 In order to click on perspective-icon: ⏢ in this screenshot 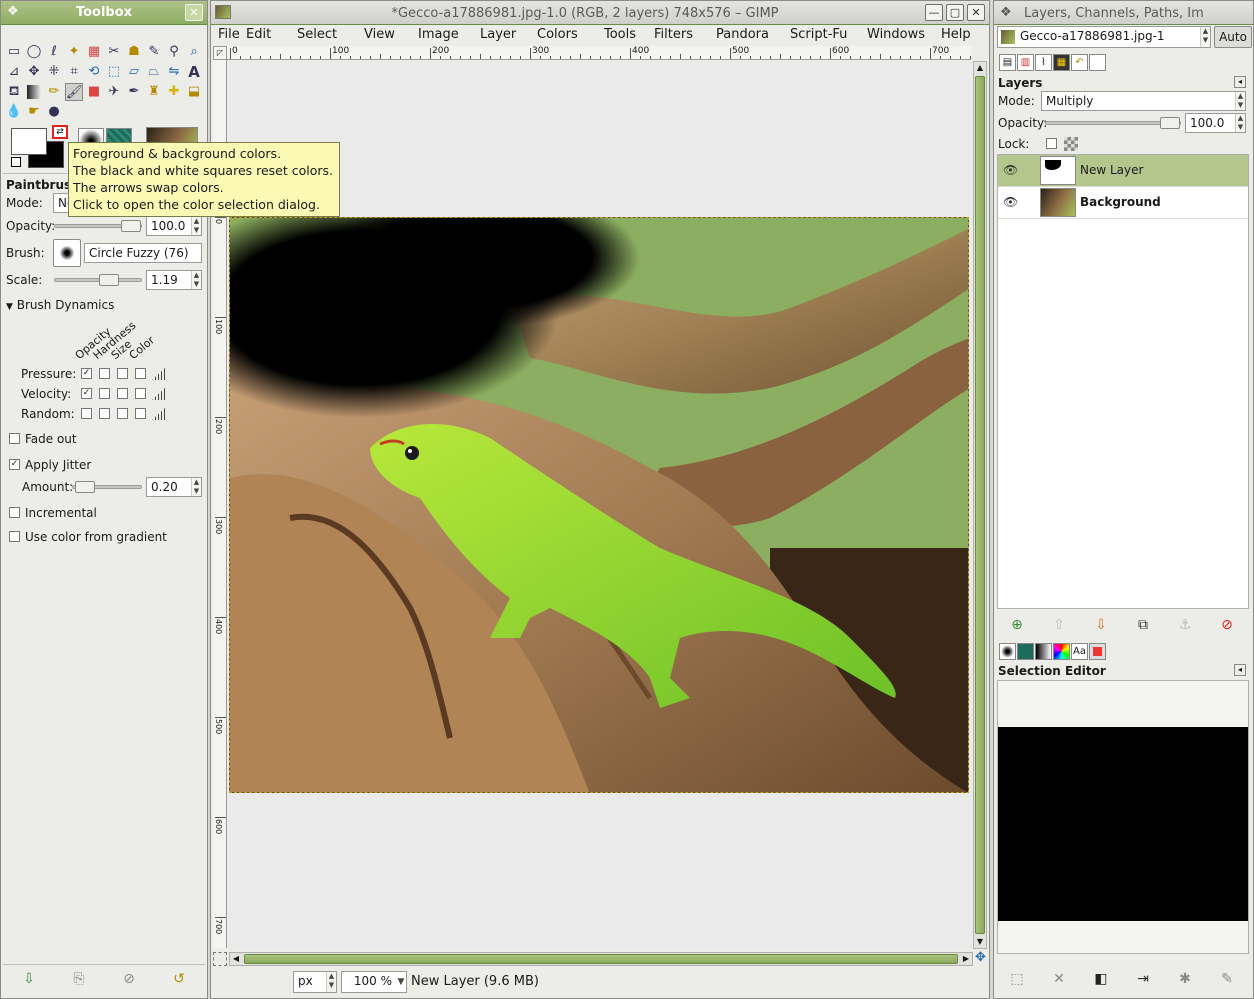, I will do `click(154, 72)`.